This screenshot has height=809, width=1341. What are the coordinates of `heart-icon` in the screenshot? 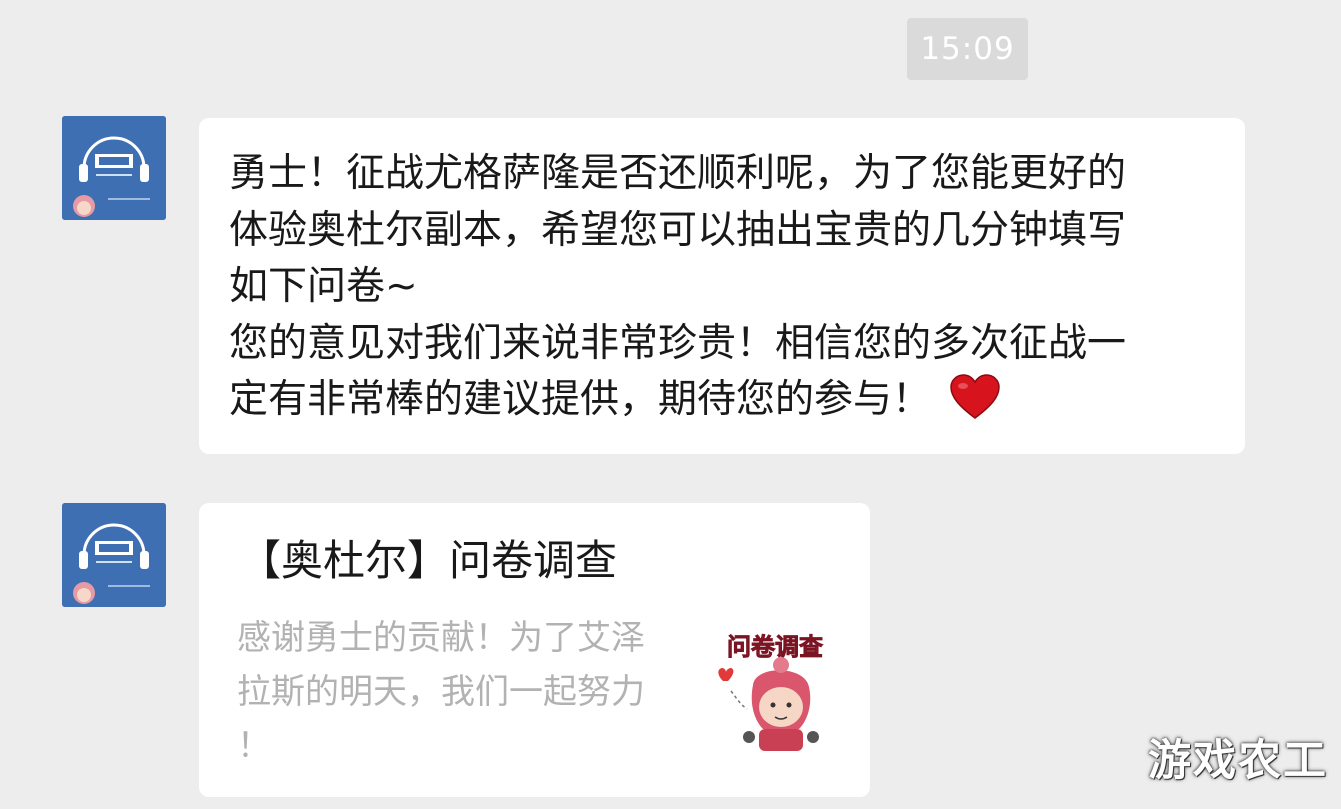 It's located at (975, 396).